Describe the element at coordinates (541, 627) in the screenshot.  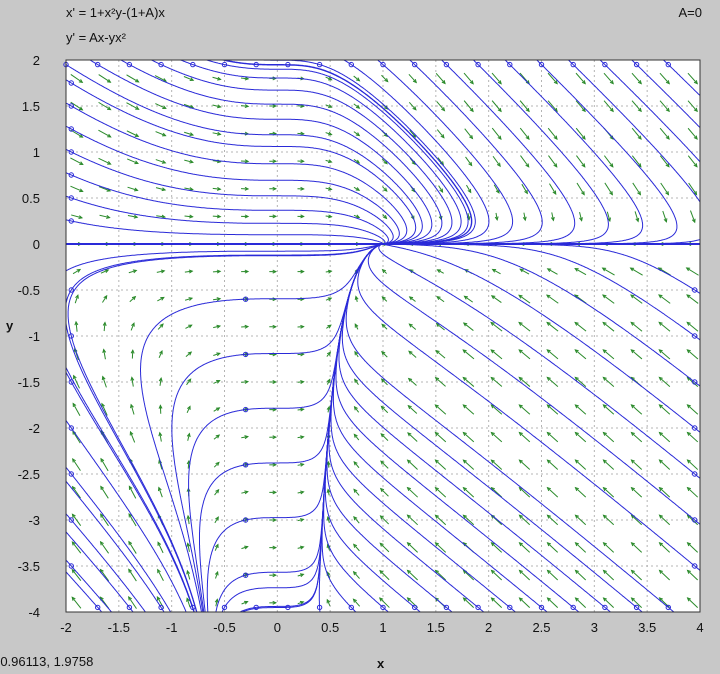
I see `x-tick-label: 2.5` at that location.